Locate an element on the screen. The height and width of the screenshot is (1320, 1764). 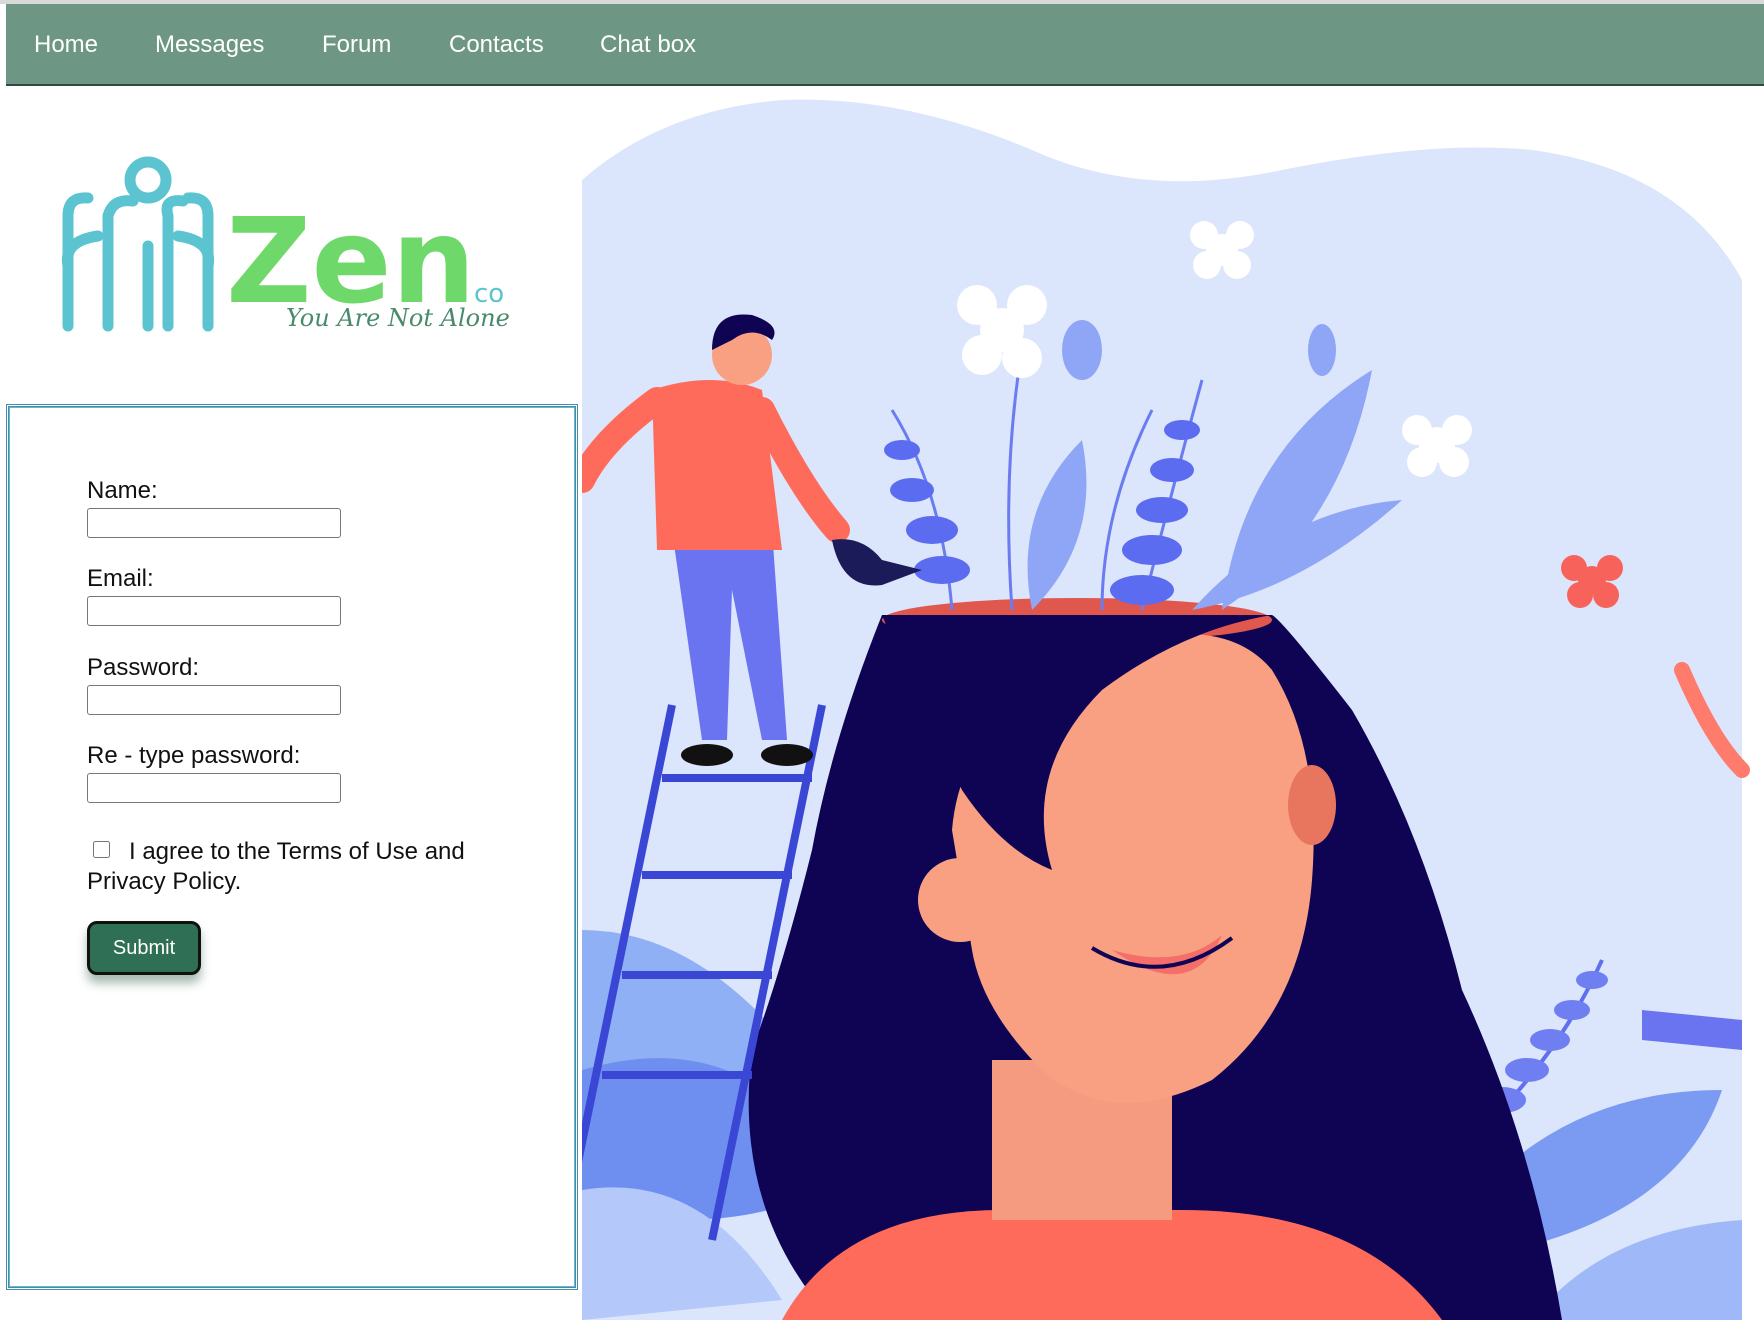
retype-password-input is located at coordinates (214, 788).